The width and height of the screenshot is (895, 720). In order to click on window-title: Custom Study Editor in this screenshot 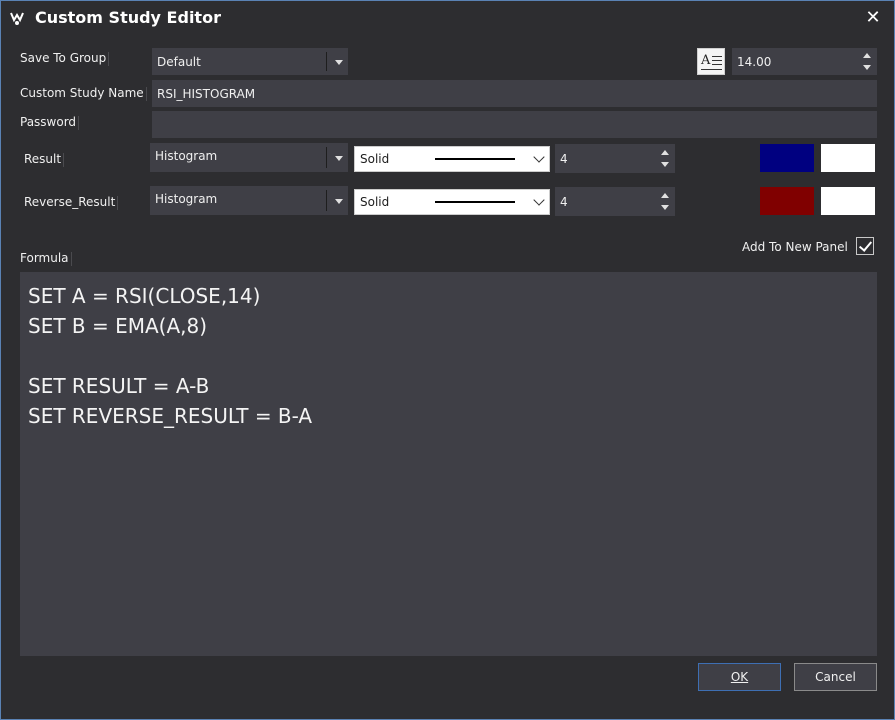, I will do `click(128, 17)`.